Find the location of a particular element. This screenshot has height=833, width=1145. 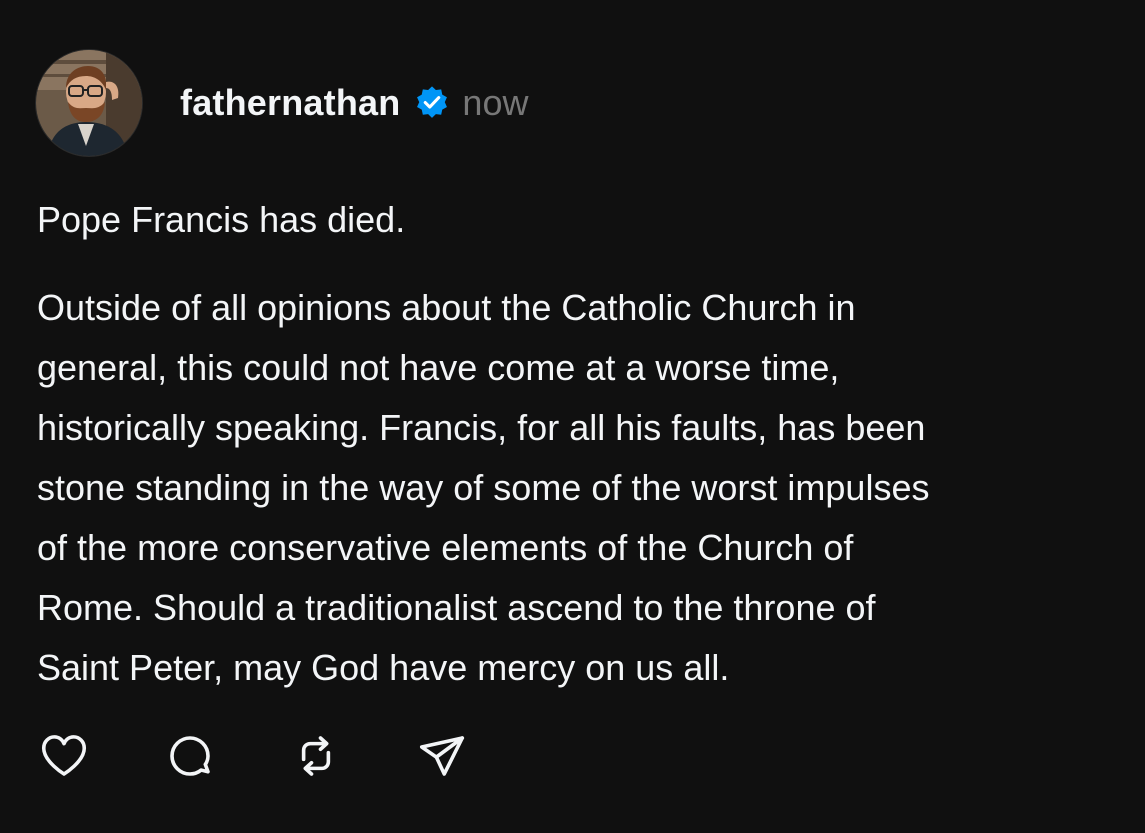

like-button is located at coordinates (64, 756).